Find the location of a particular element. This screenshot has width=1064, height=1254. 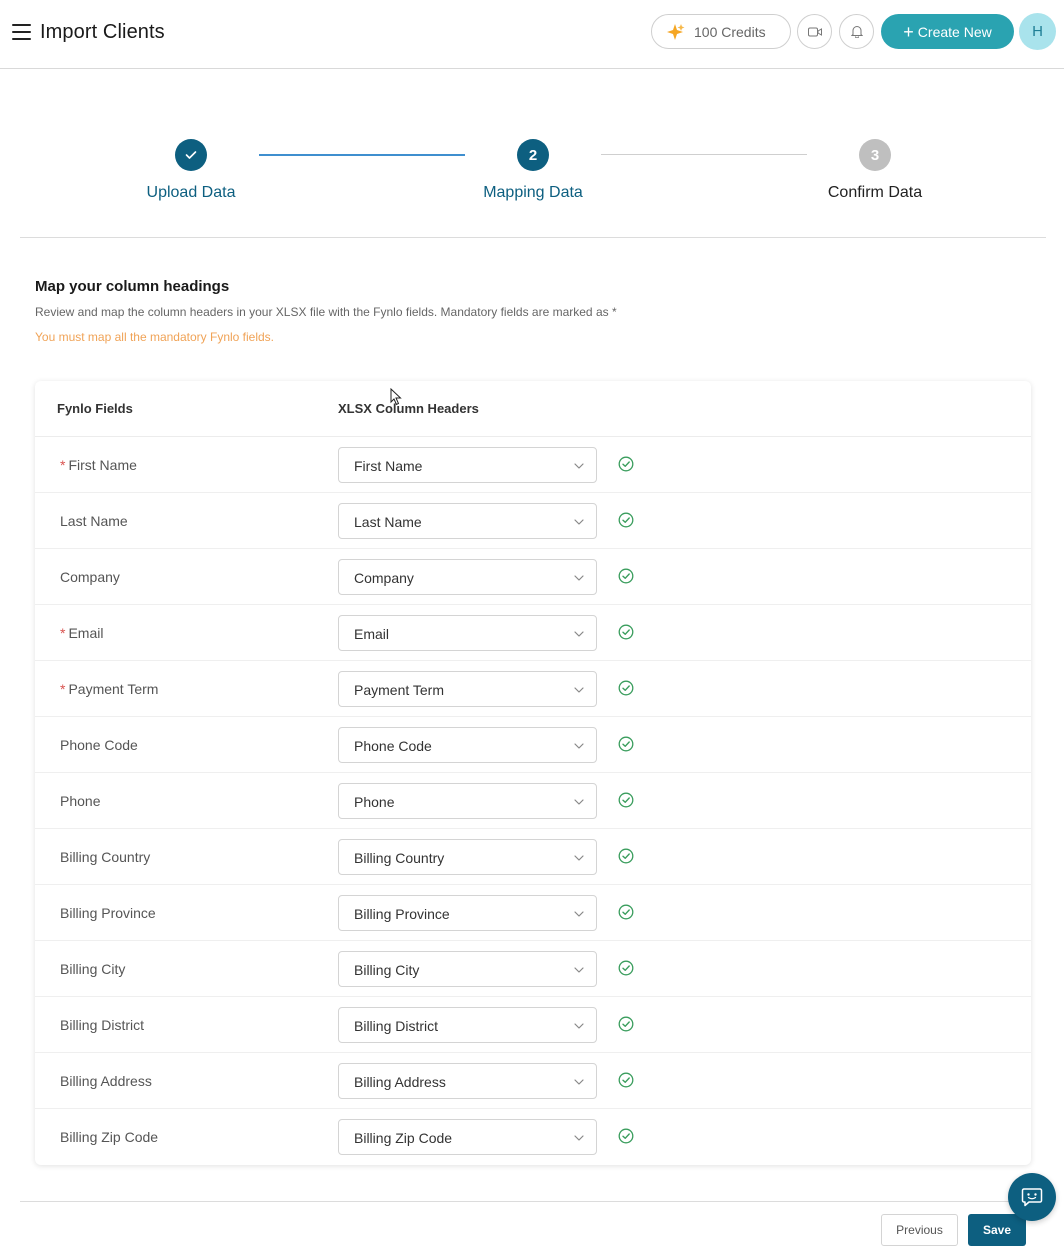

field-name: First Name is located at coordinates (102, 465).